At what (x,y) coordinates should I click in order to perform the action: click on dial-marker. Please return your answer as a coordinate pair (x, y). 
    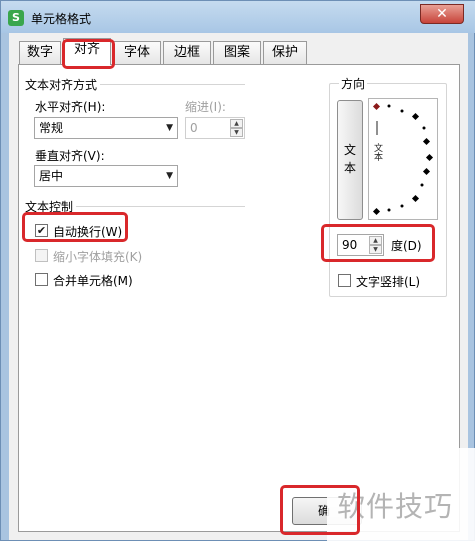
    Looking at the image, I should click on (376, 106).